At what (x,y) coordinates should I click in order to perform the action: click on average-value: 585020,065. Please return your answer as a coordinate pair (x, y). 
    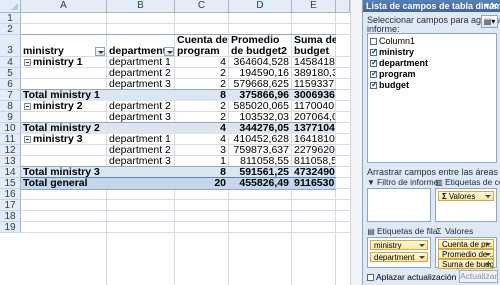
    Looking at the image, I should click on (261, 106).